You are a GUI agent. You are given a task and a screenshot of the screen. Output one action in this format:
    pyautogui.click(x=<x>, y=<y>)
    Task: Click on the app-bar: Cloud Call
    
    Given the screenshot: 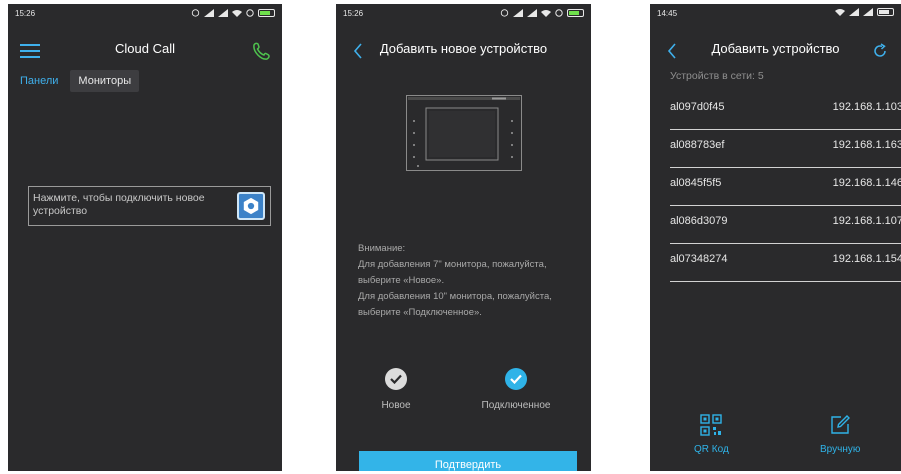 What is the action you would take?
    pyautogui.click(x=145, y=50)
    